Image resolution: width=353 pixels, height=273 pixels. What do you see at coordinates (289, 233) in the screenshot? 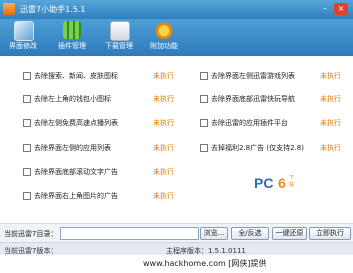
I see `restore-button: 一键还原` at bounding box center [289, 233].